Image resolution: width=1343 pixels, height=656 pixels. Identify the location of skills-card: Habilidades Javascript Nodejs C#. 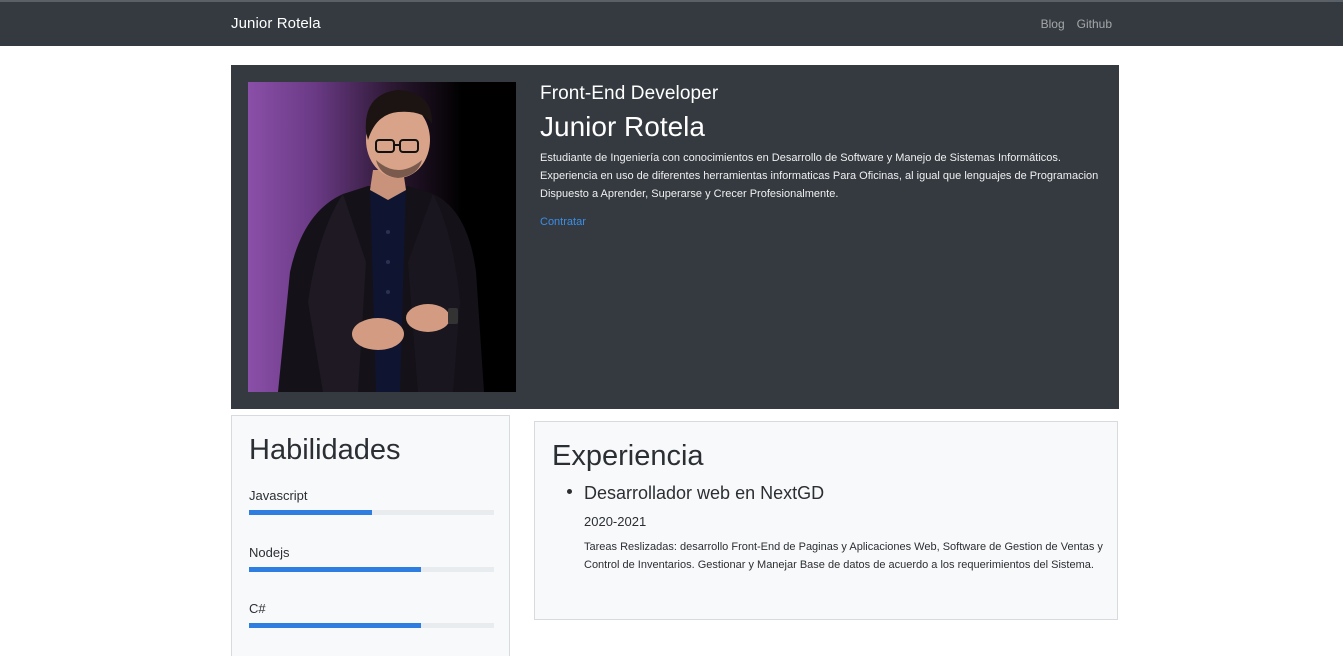
(370, 535).